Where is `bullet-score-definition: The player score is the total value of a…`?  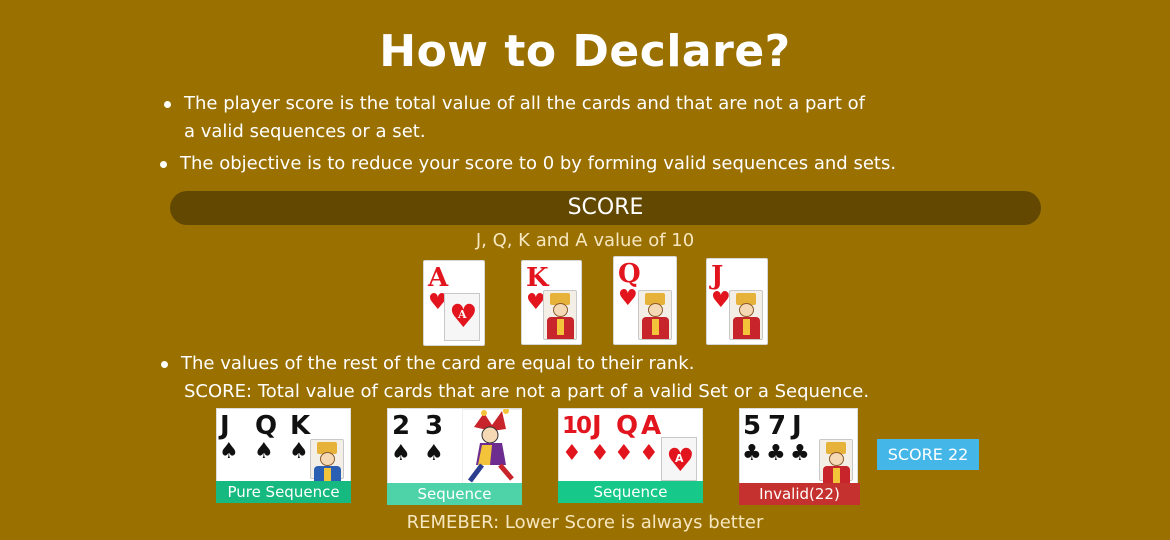 bullet-score-definition: The player score is the total value of a… is located at coordinates (514, 118).